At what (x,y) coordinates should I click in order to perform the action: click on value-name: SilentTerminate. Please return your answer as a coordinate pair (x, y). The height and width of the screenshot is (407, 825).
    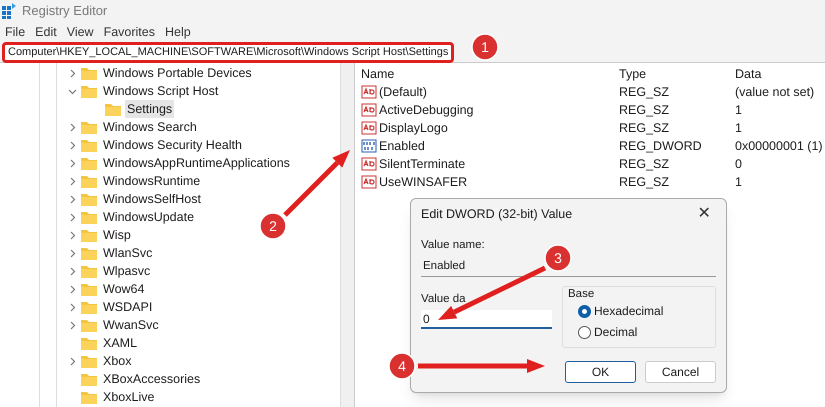
    Looking at the image, I should click on (422, 164).